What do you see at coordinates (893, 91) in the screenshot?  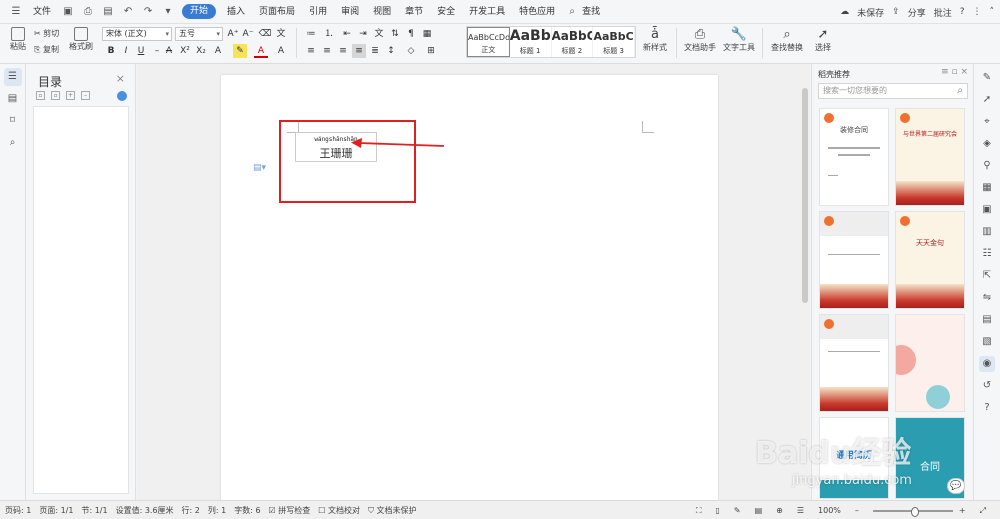 I see `template-search-input: 搜索一切您想要的` at bounding box center [893, 91].